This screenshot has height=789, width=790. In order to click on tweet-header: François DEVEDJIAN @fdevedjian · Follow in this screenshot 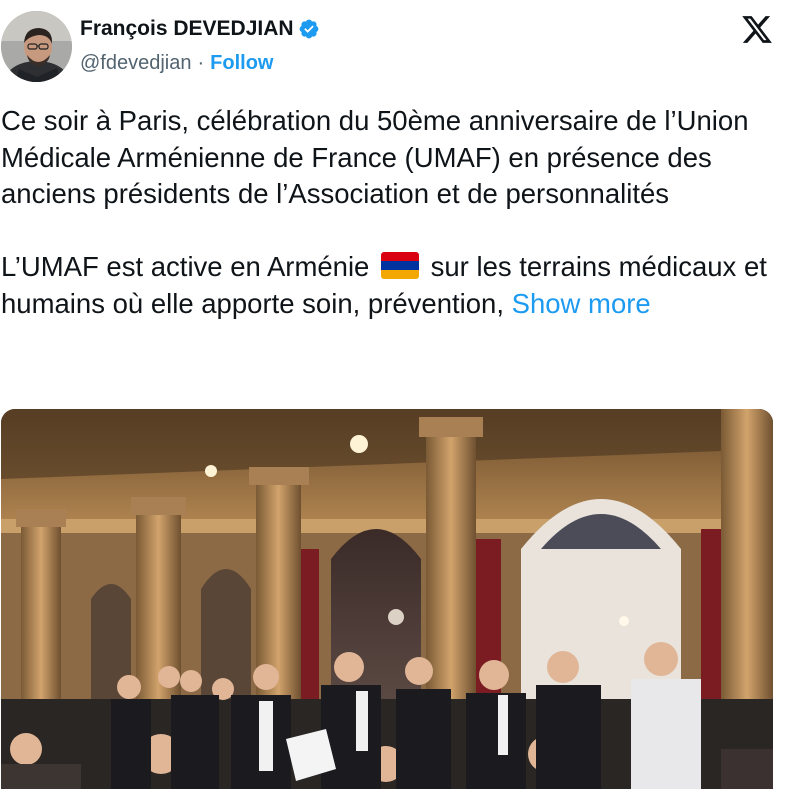, I will do `click(395, 45)`.